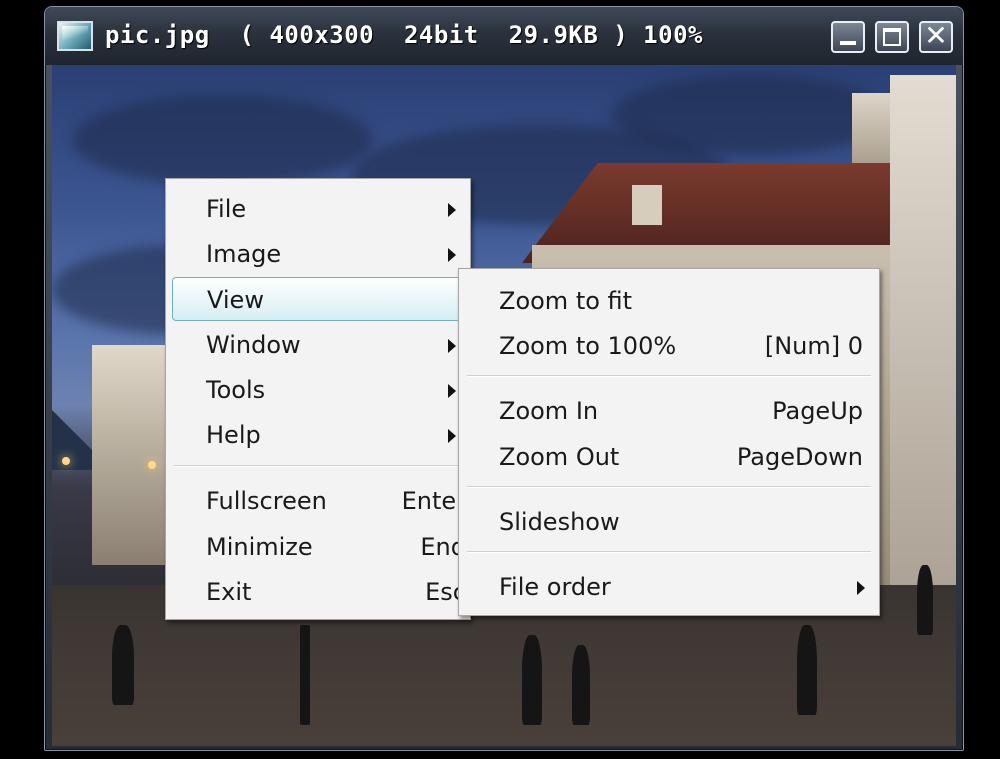 This screenshot has height=759, width=1000. What do you see at coordinates (923, 355) in the screenshot?
I see `right-building` at bounding box center [923, 355].